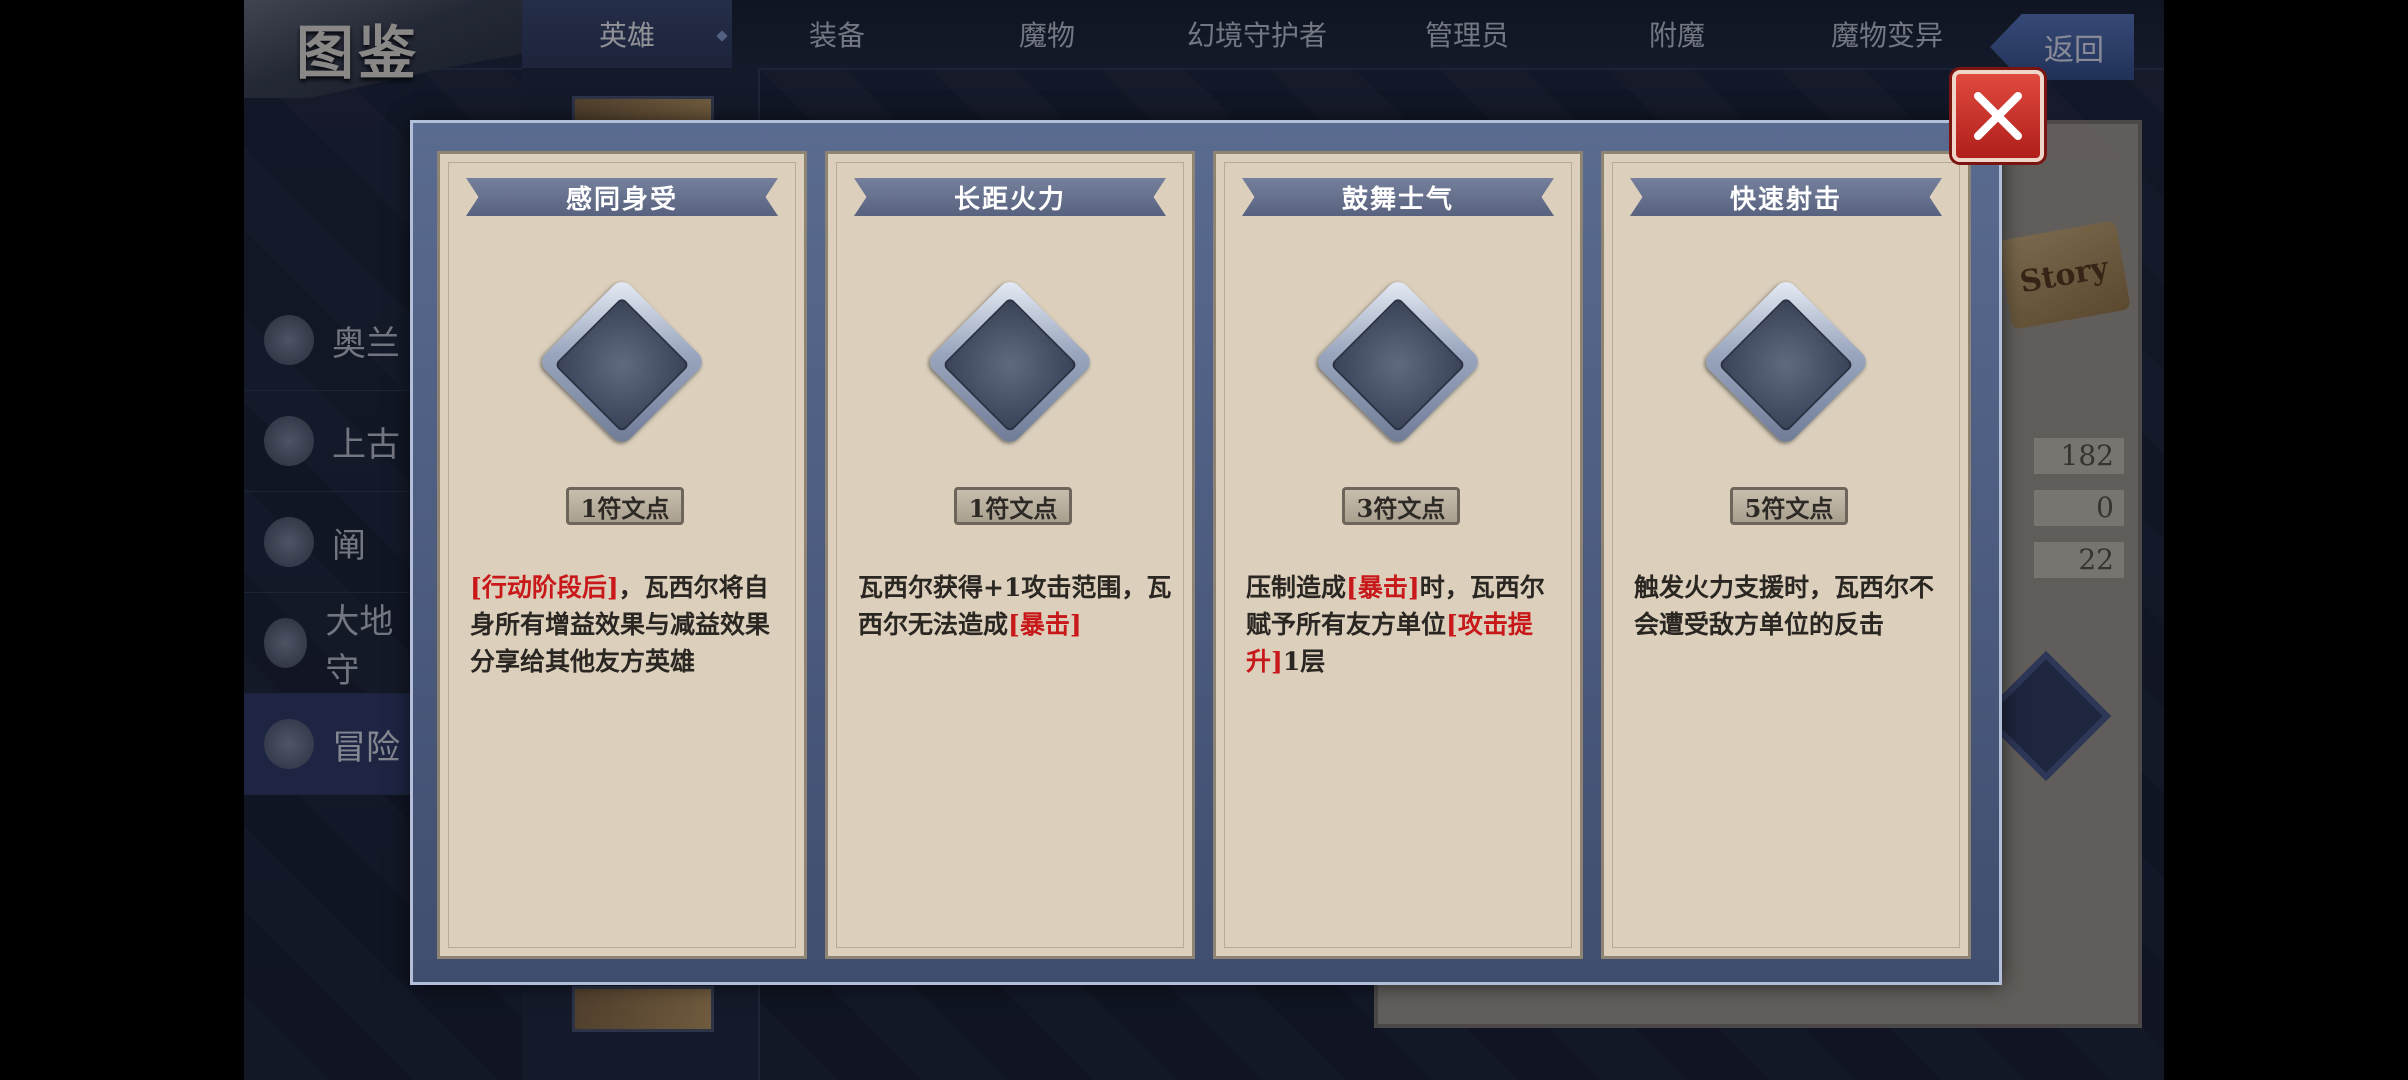 Image resolution: width=2408 pixels, height=1080 pixels. Describe the element at coordinates (1784, 606) in the screenshot. I see `description-text: 触发火力支援时，瓦西尔不会遭受敌方单位的反击` at that location.